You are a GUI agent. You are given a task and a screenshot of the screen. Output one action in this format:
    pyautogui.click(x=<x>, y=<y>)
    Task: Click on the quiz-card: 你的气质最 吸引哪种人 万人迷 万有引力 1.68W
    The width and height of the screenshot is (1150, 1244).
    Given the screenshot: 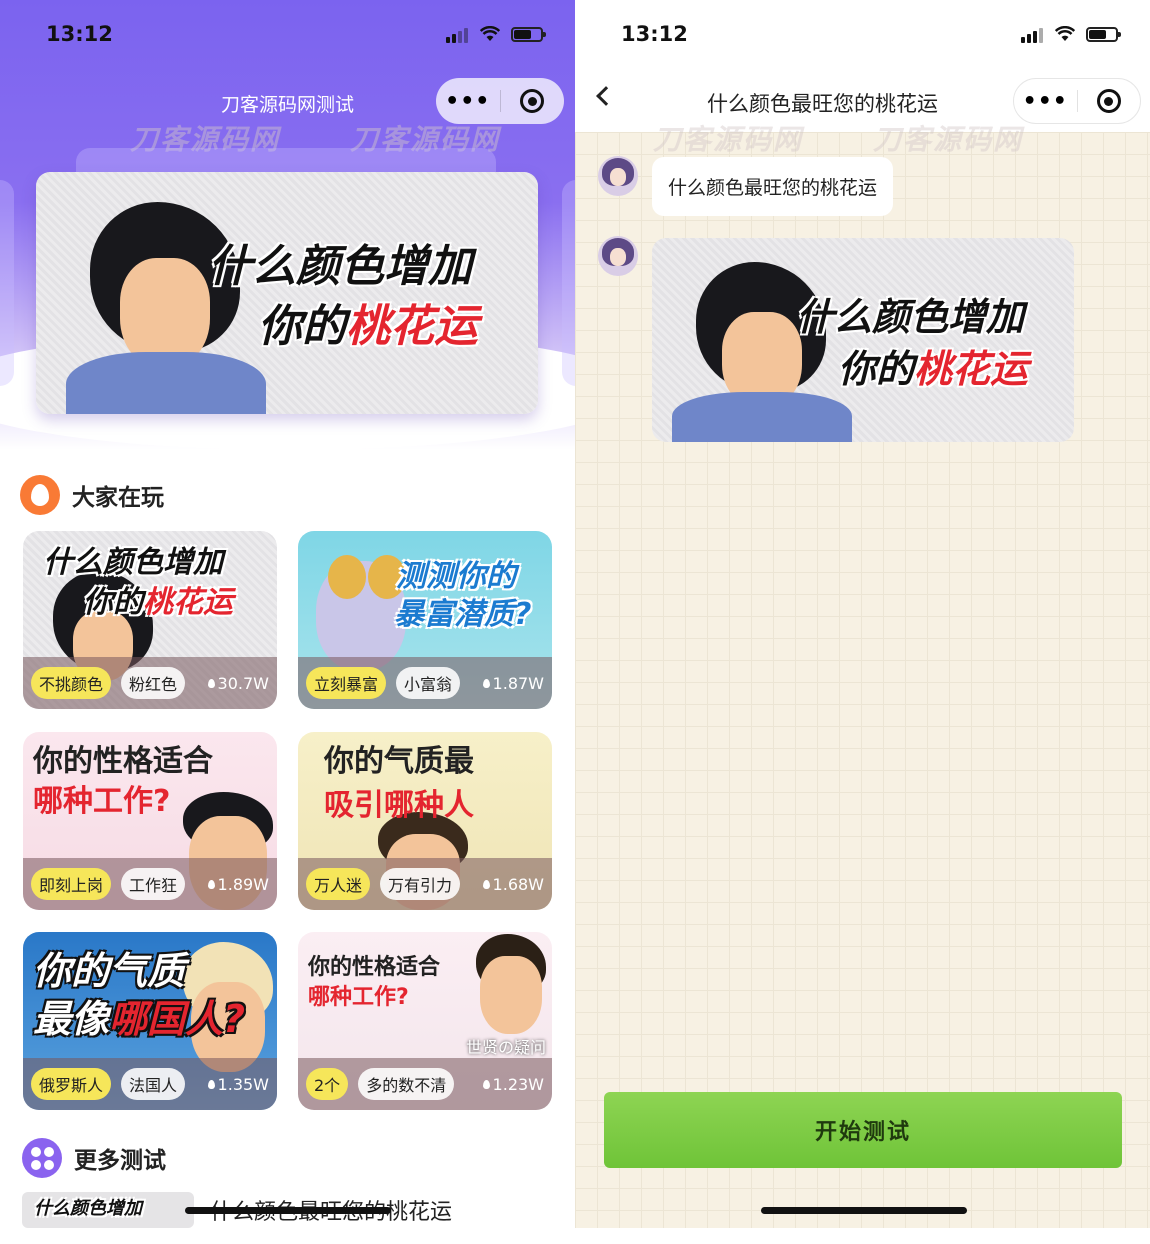 What is the action you would take?
    pyautogui.click(x=425, y=821)
    